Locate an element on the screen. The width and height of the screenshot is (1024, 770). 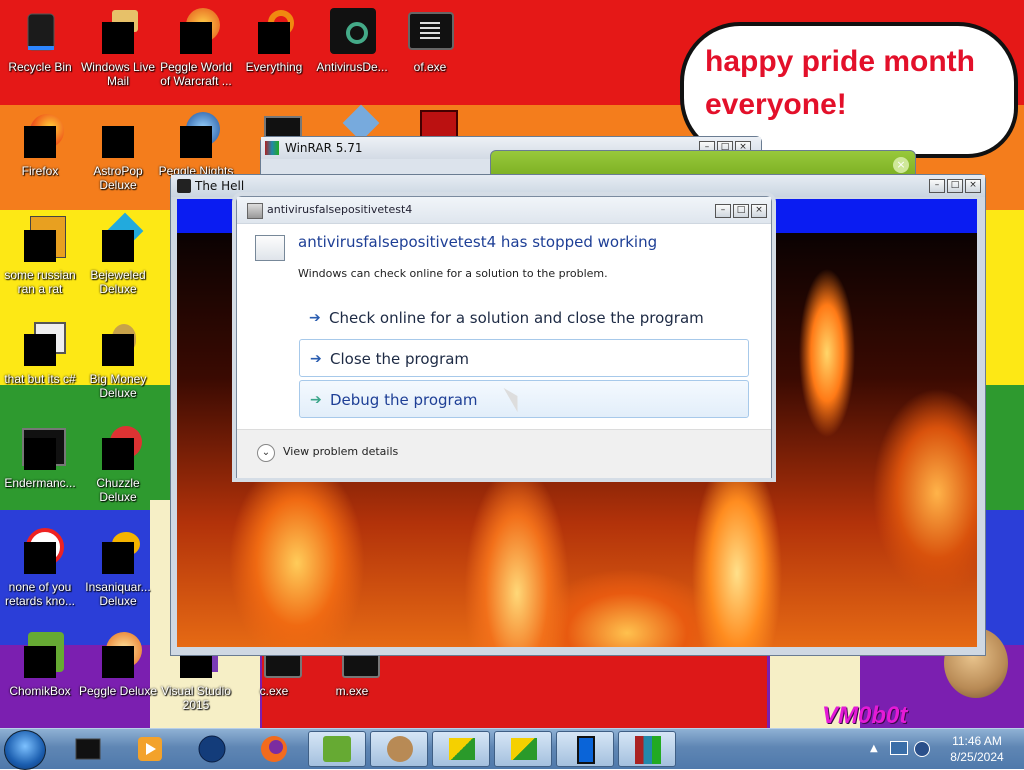
taskbar-app-winrar is located at coordinates (647, 749).